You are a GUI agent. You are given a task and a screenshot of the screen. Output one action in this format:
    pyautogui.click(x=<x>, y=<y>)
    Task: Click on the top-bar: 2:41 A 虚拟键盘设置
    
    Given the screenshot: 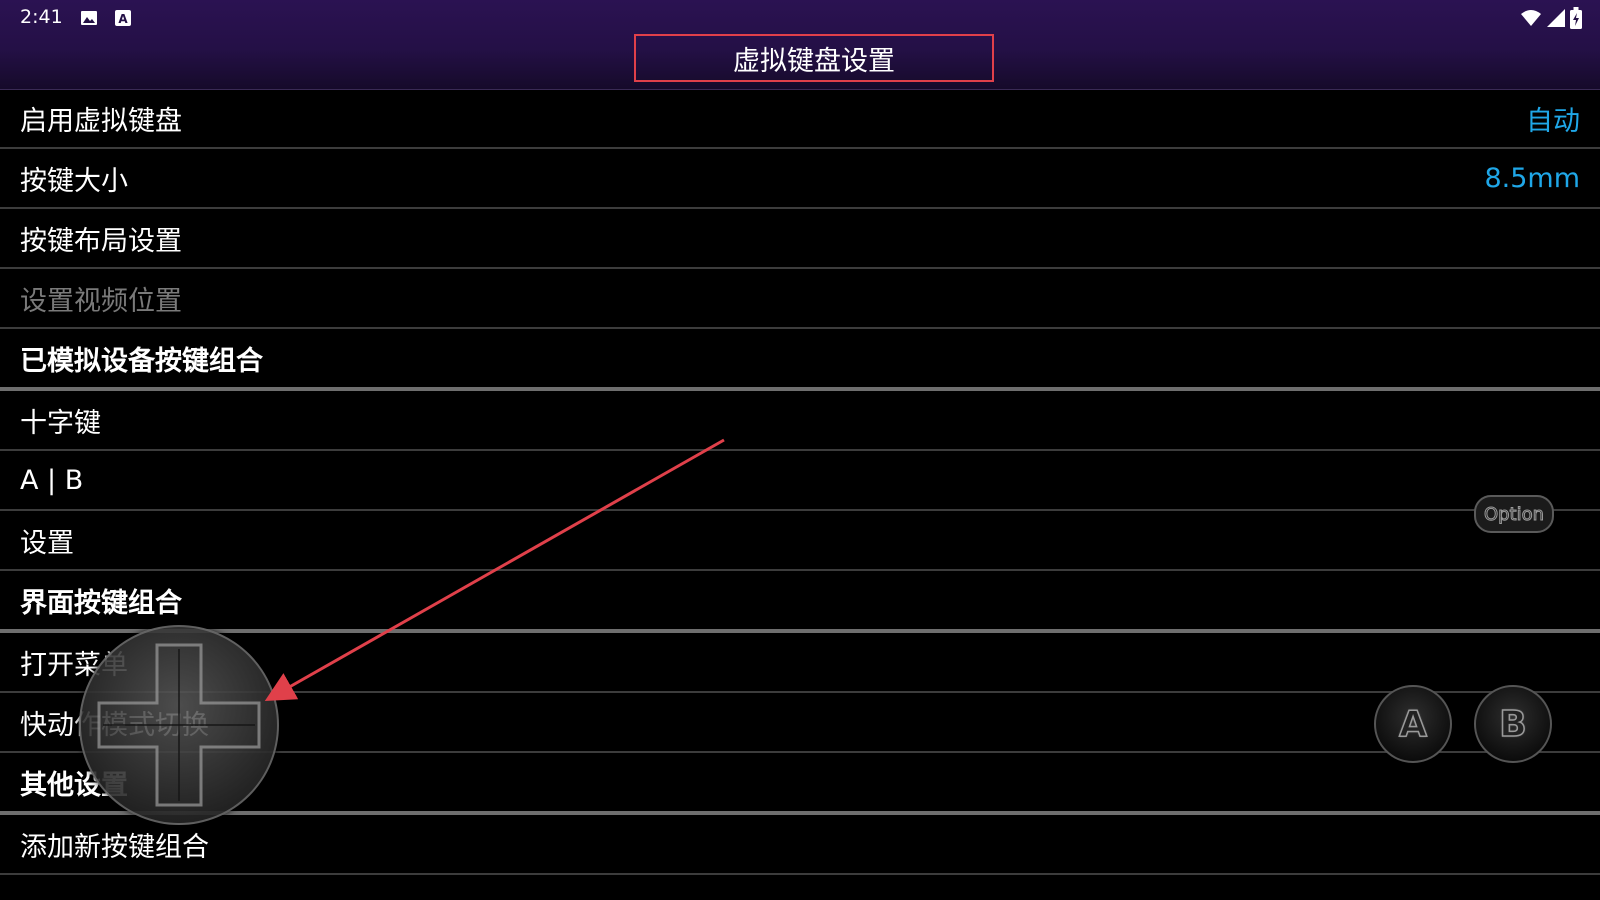 What is the action you would take?
    pyautogui.click(x=800, y=45)
    